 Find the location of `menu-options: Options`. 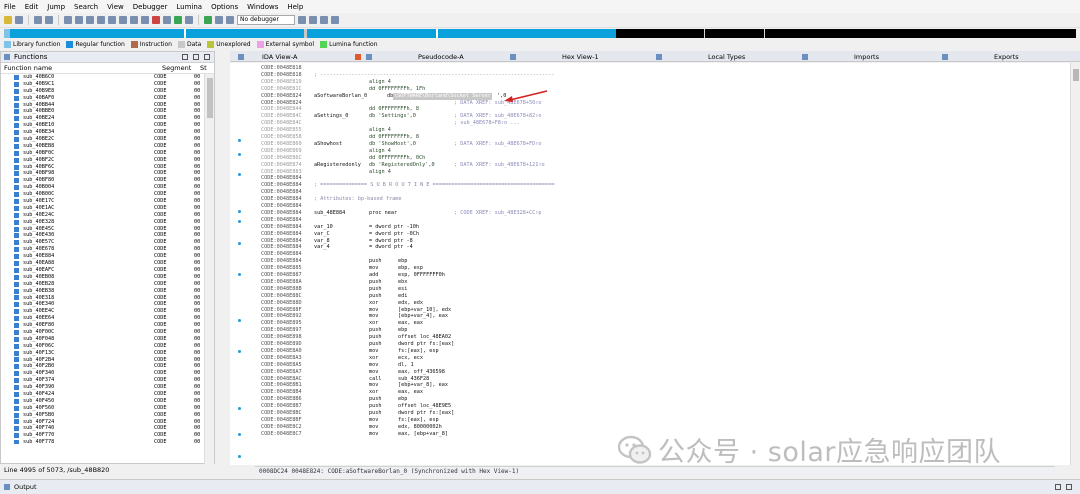

menu-options: Options is located at coordinates (224, 7).